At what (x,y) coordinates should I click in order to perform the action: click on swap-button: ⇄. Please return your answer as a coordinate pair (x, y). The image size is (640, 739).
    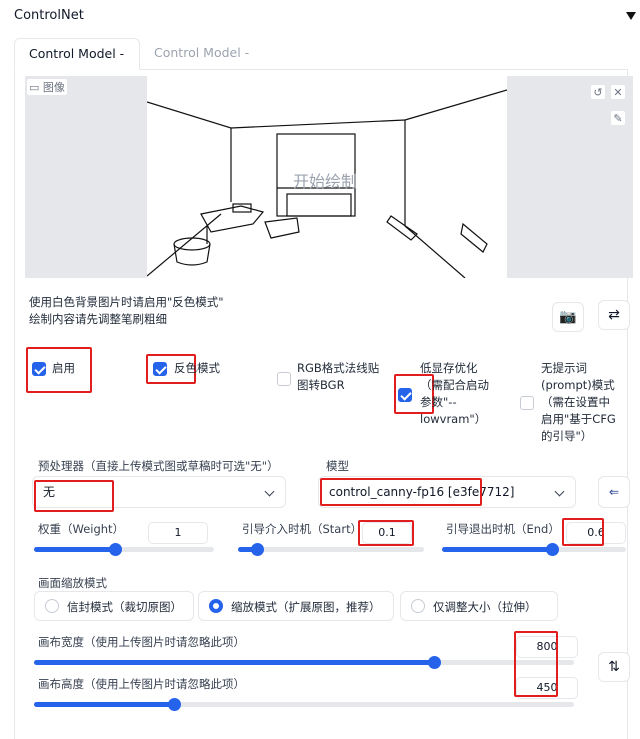
    Looking at the image, I should click on (614, 315).